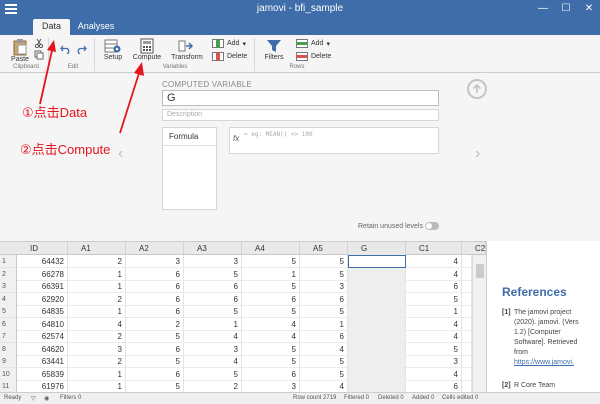 The image size is (600, 404). Describe the element at coordinates (8, 286) in the screenshot. I see `row-number: 3` at that location.